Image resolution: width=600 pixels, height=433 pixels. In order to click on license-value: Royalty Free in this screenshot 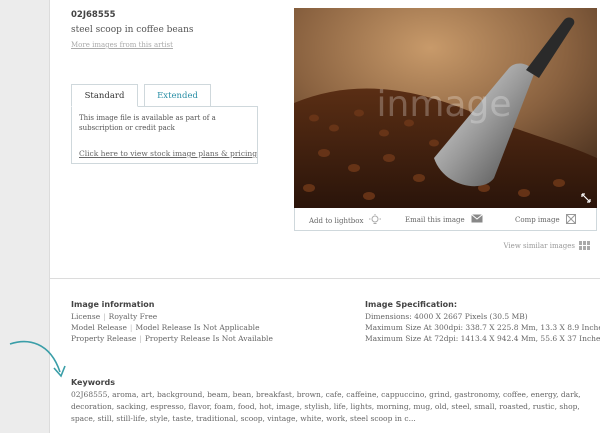, I will do `click(133, 316)`.